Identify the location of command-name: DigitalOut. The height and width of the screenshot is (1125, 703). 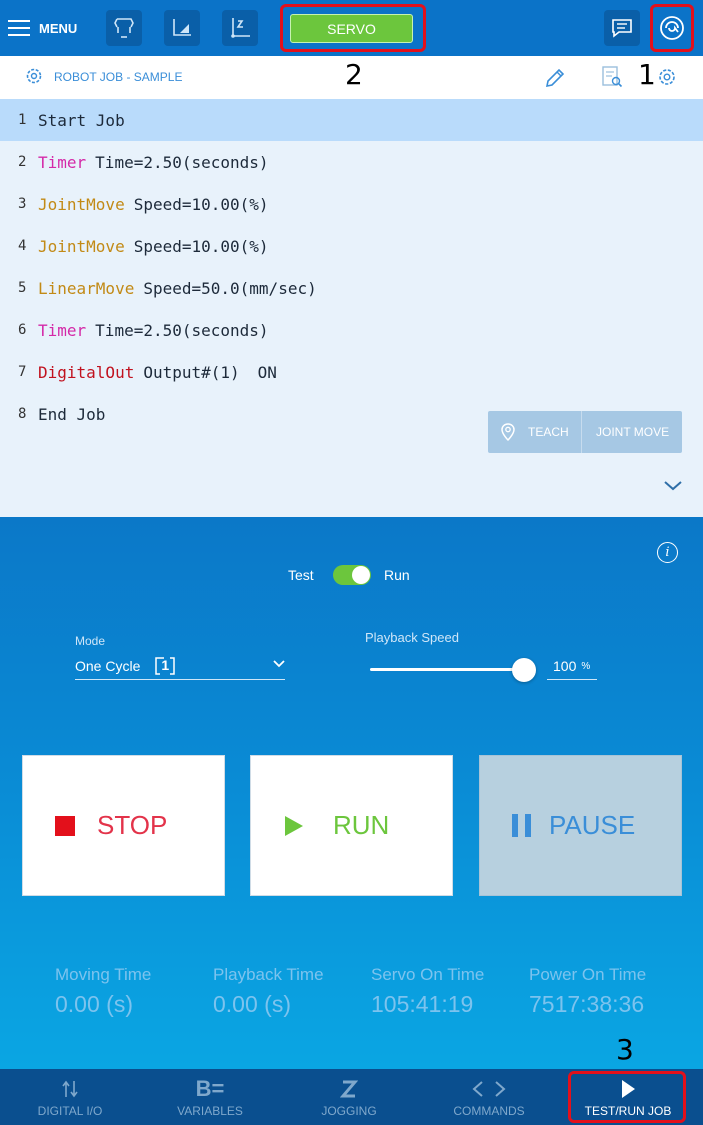
(86, 372).